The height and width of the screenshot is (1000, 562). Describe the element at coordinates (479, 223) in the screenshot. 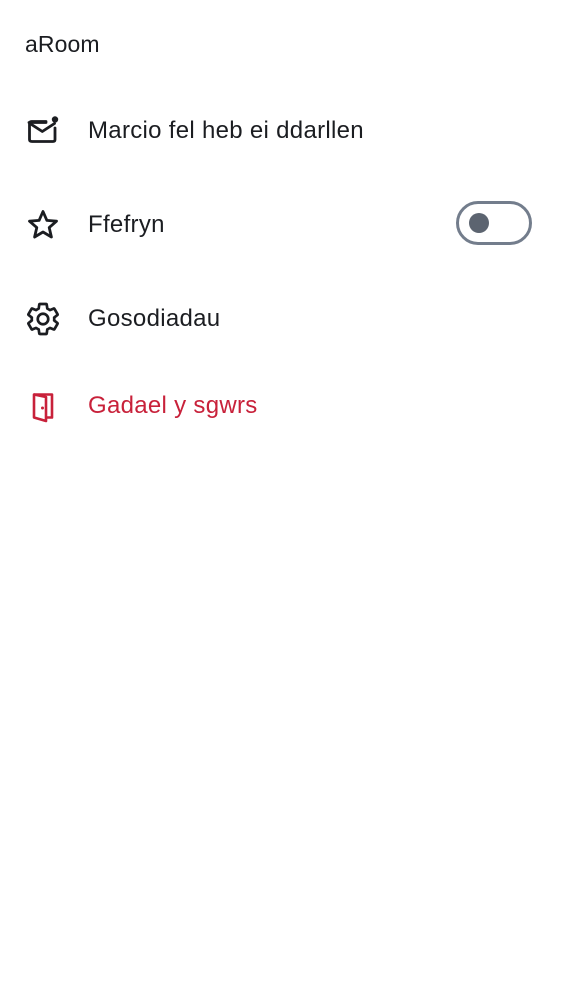

I see `toggle-knob` at that location.